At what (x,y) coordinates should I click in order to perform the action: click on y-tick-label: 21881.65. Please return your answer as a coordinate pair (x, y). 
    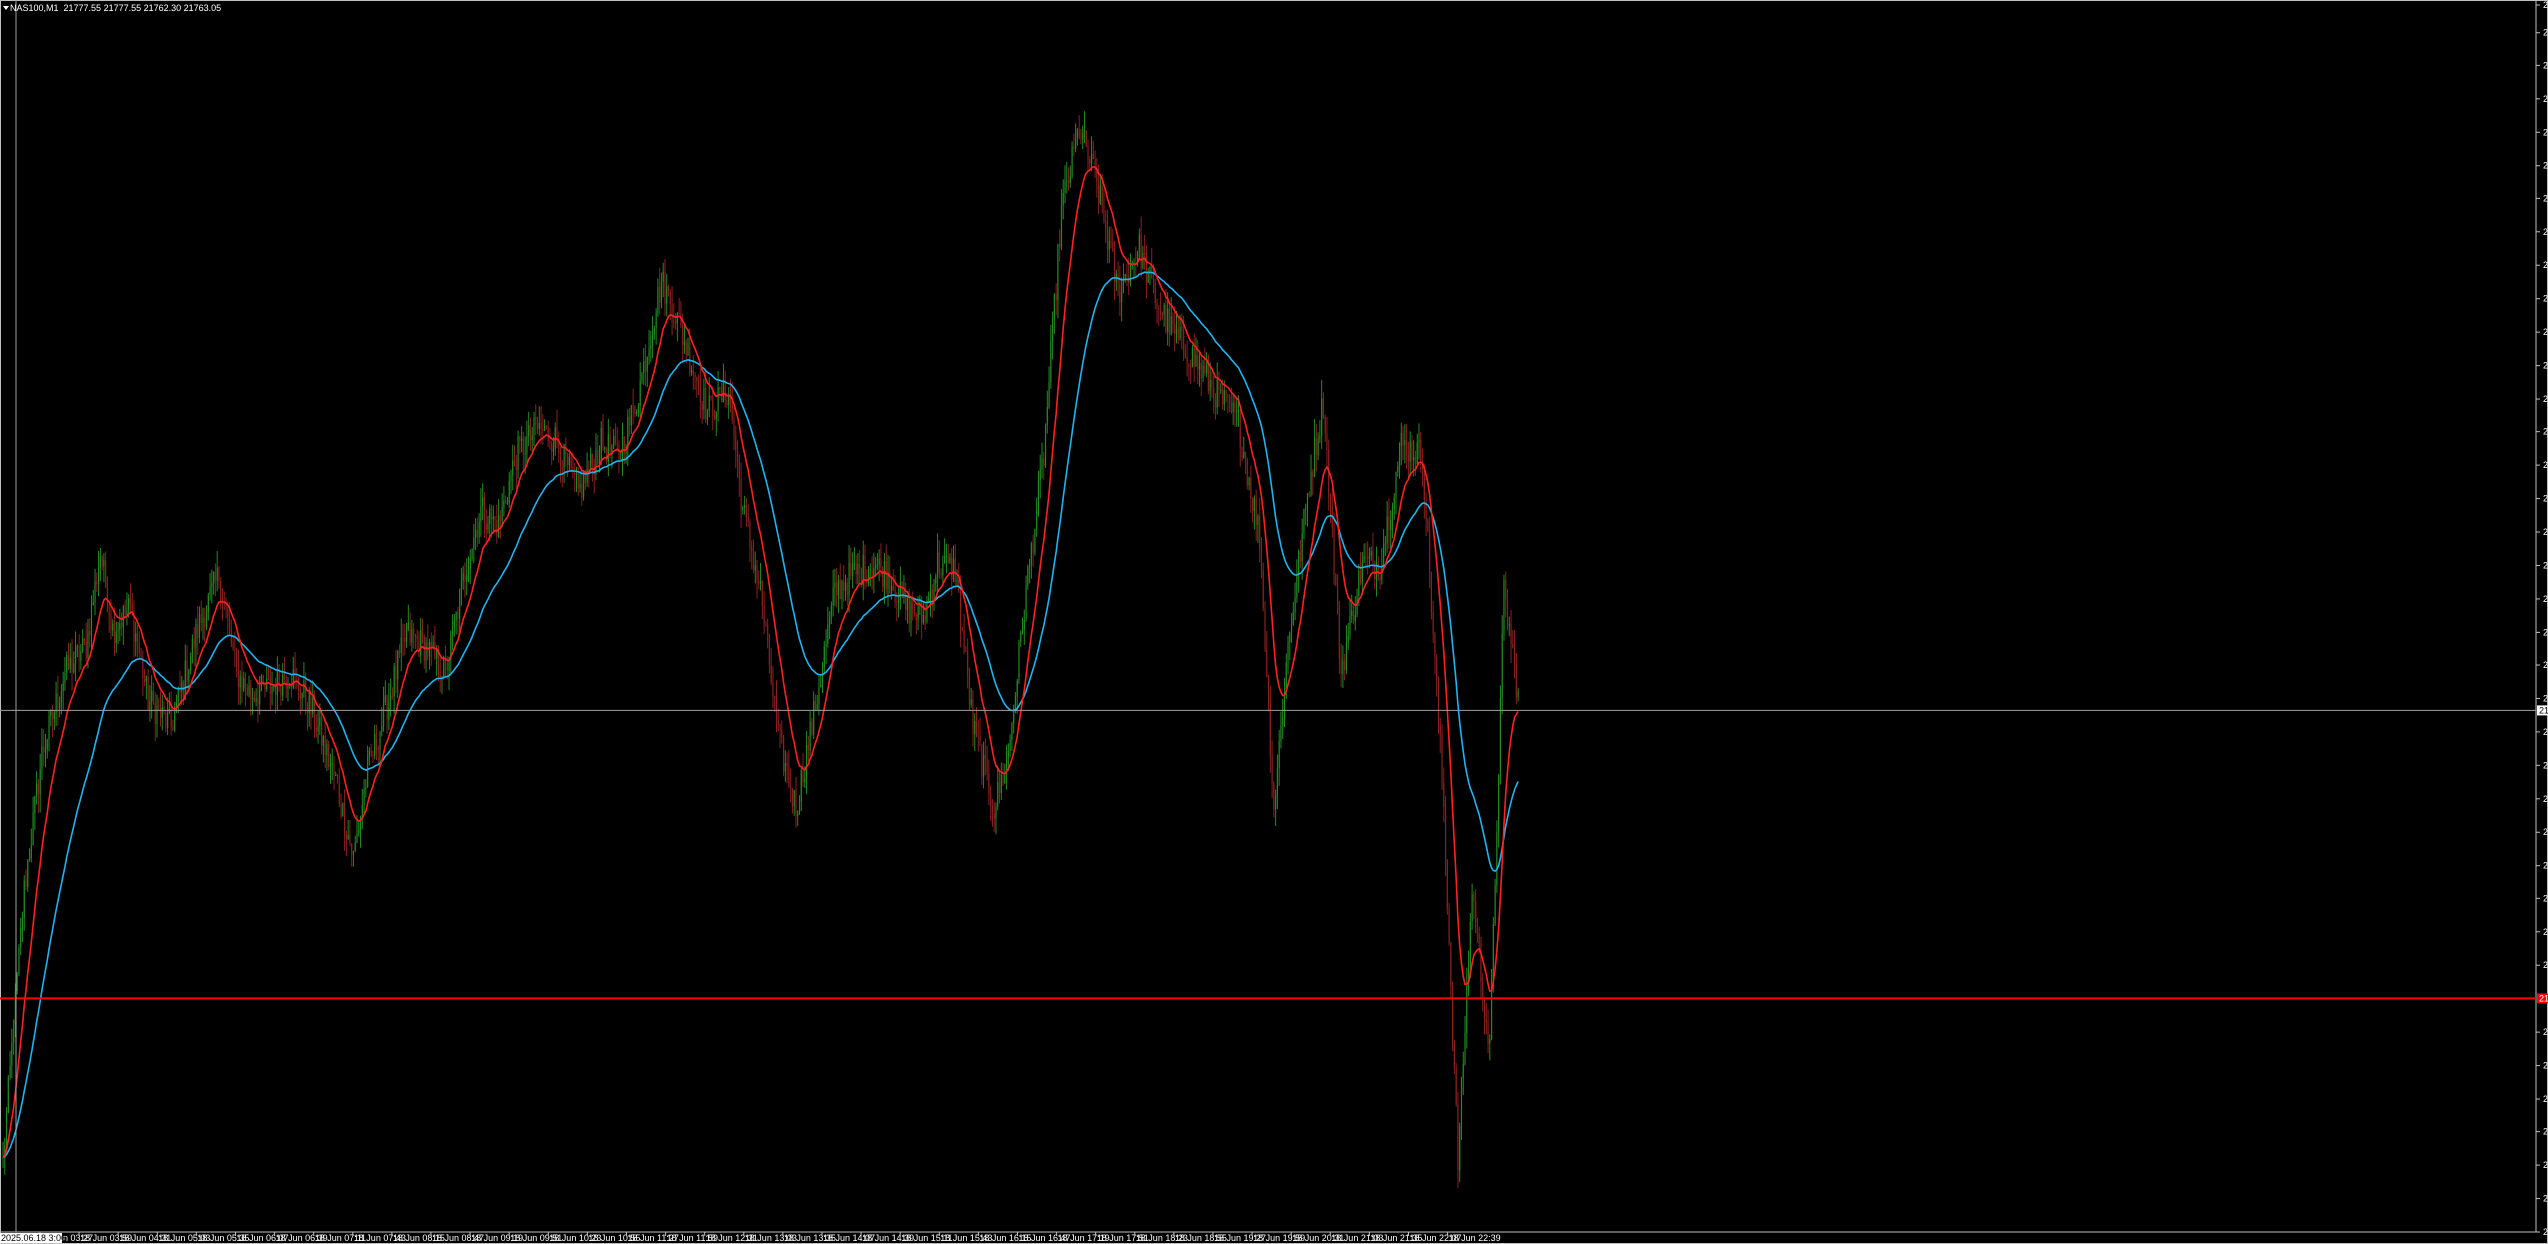
    Looking at the image, I should click on (2545, 65).